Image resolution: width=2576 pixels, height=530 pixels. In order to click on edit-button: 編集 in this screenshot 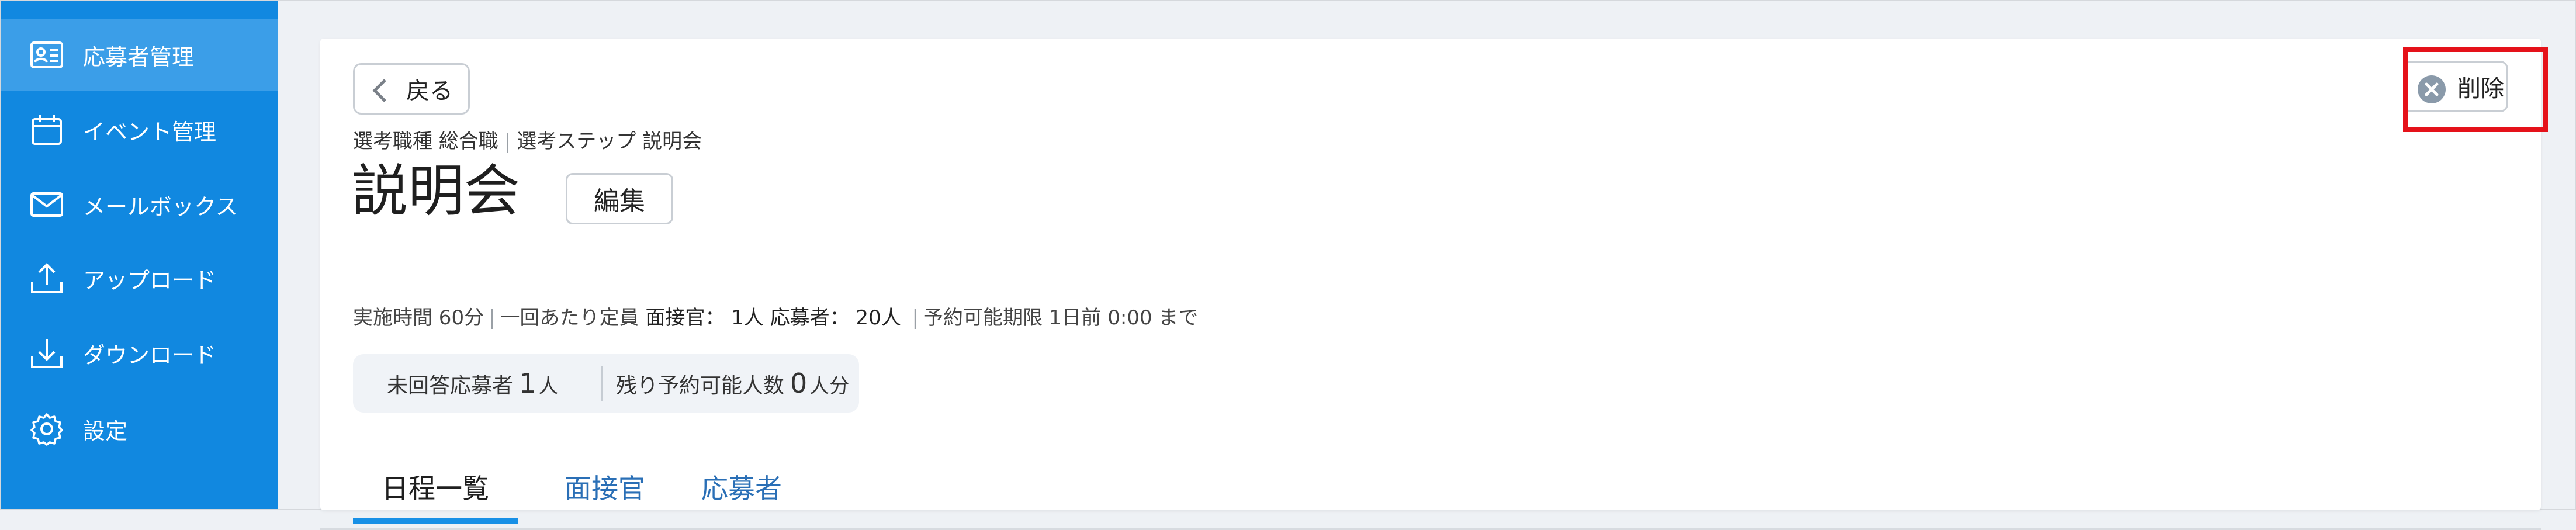, I will do `click(620, 198)`.